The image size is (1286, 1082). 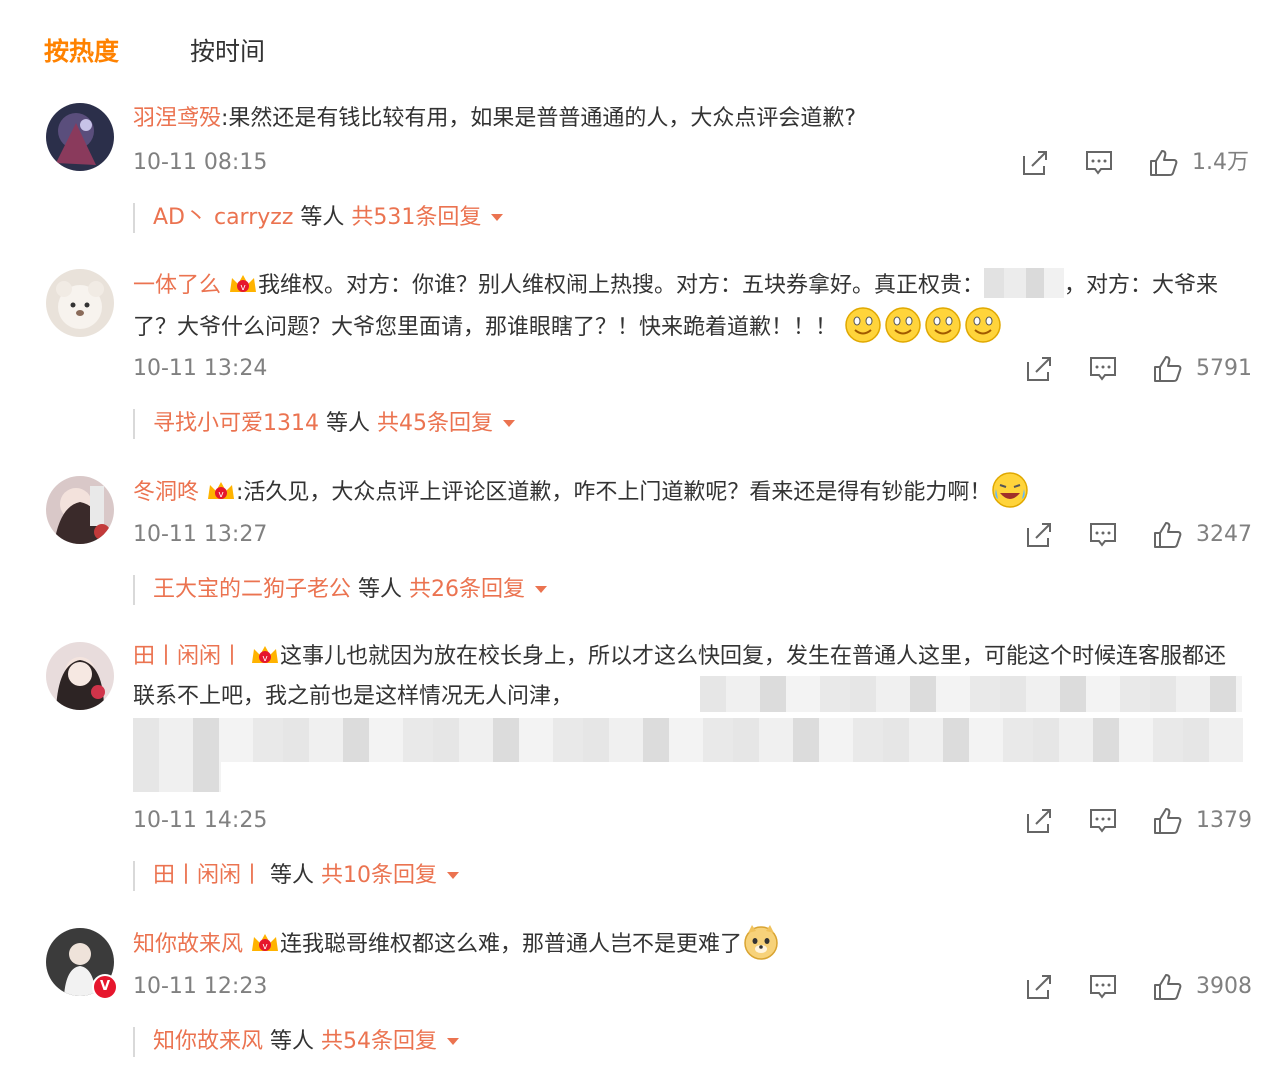 What do you see at coordinates (1220, 162) in the screenshot?
I see `like-count: 1.4万` at bounding box center [1220, 162].